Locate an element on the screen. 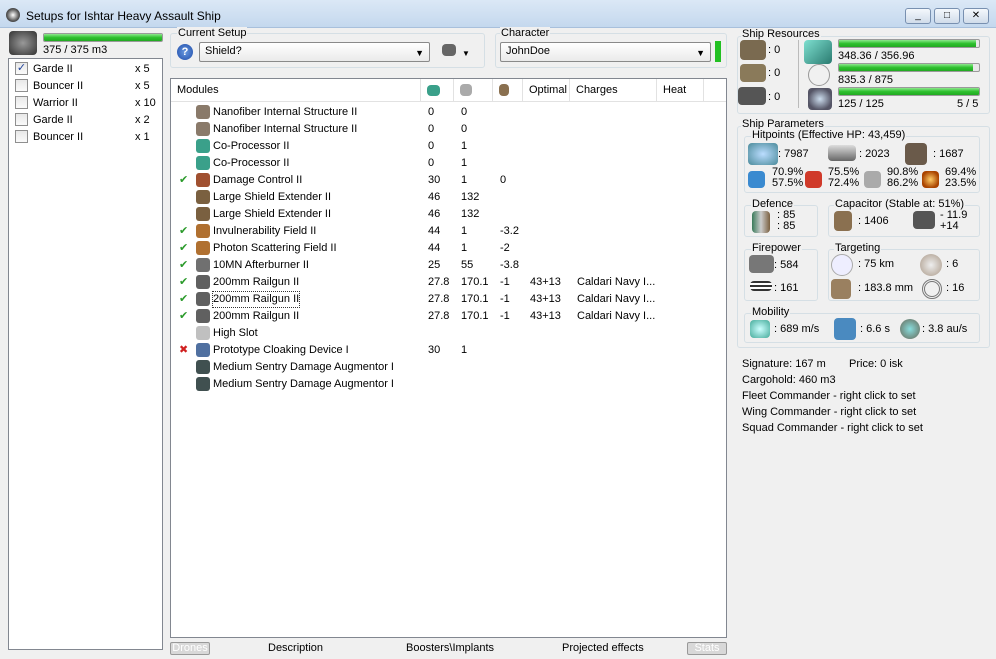  app-icon is located at coordinates (13, 15).